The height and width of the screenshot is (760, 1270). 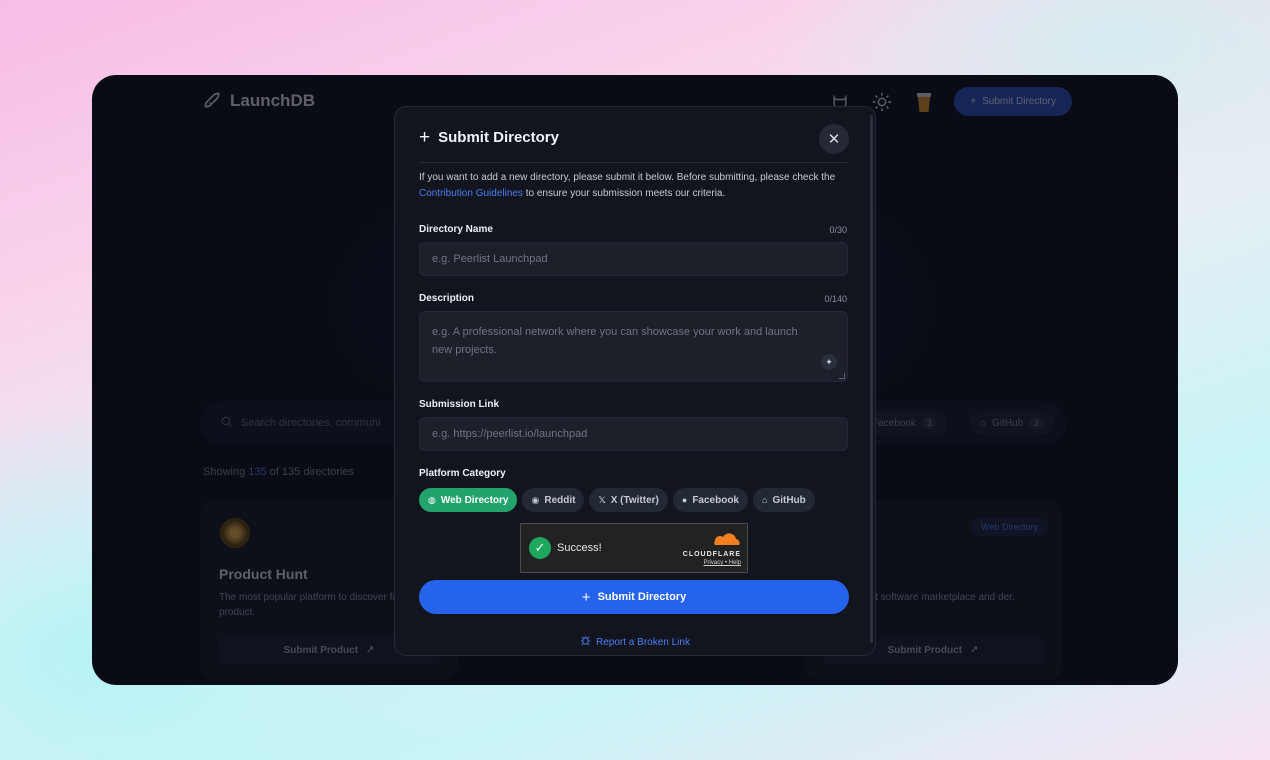 I want to click on showing-prefix: Showing, so click(x=226, y=472).